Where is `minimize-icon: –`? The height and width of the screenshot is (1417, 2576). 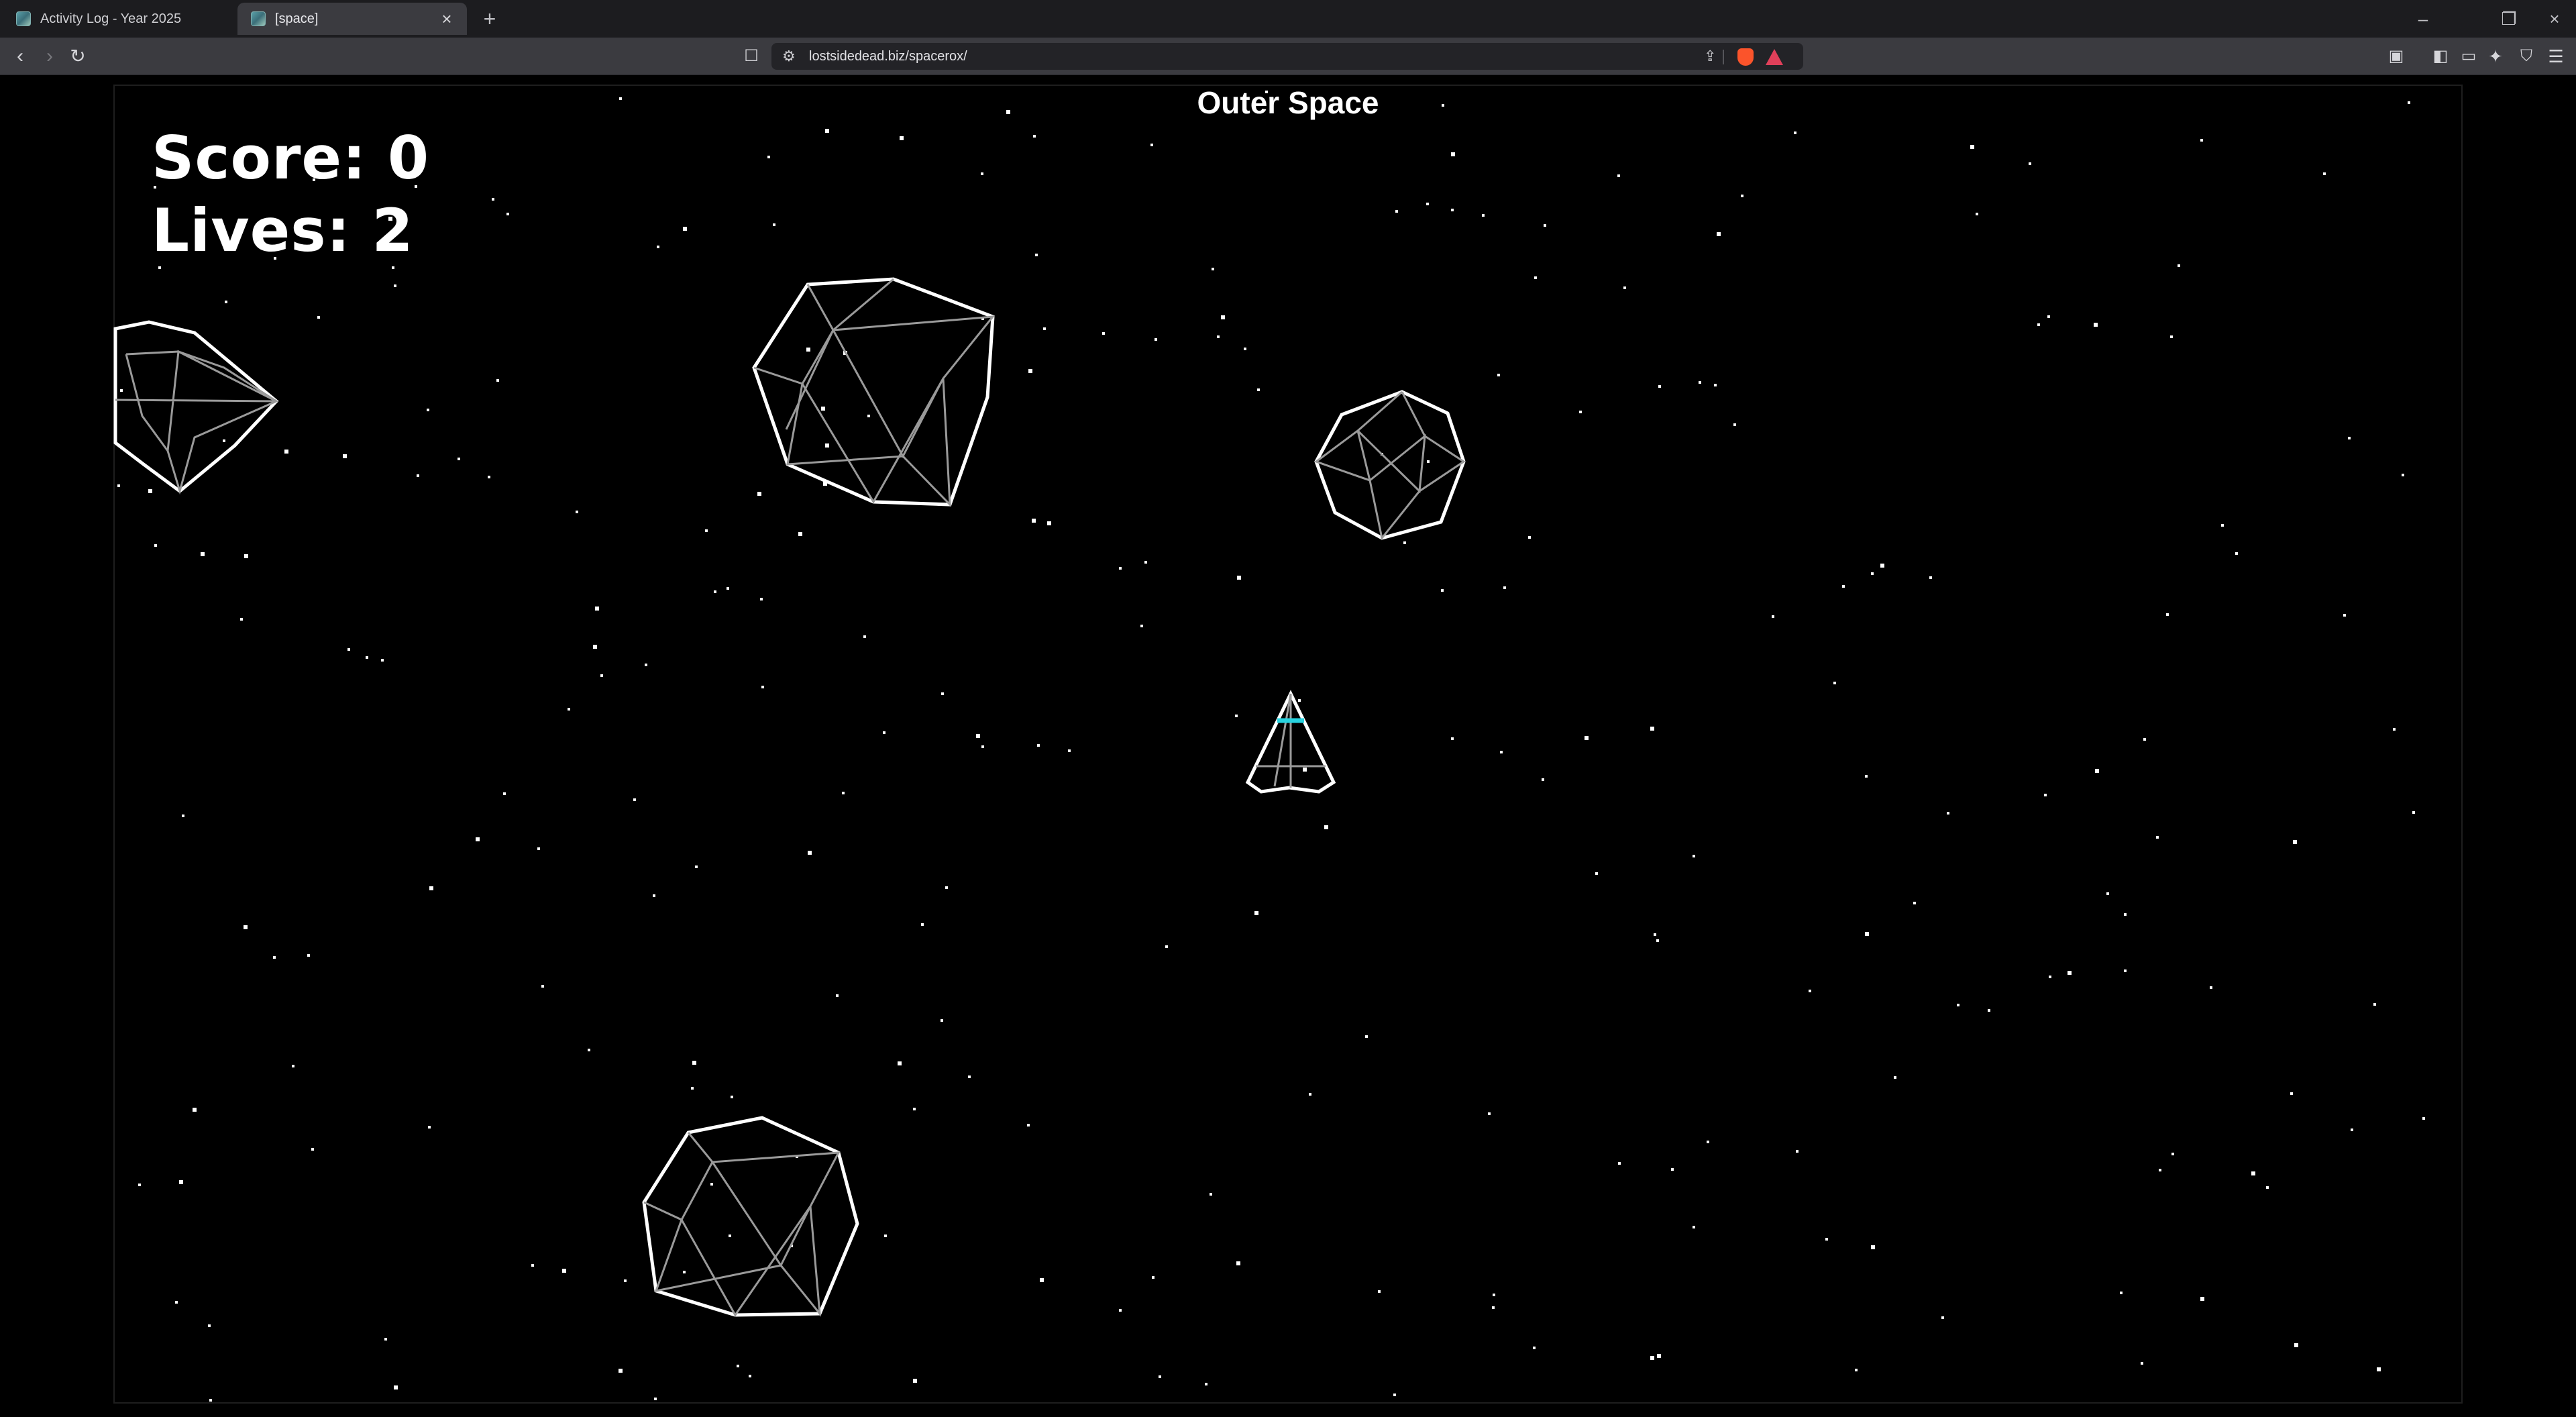
minimize-icon: – is located at coordinates (2423, 19).